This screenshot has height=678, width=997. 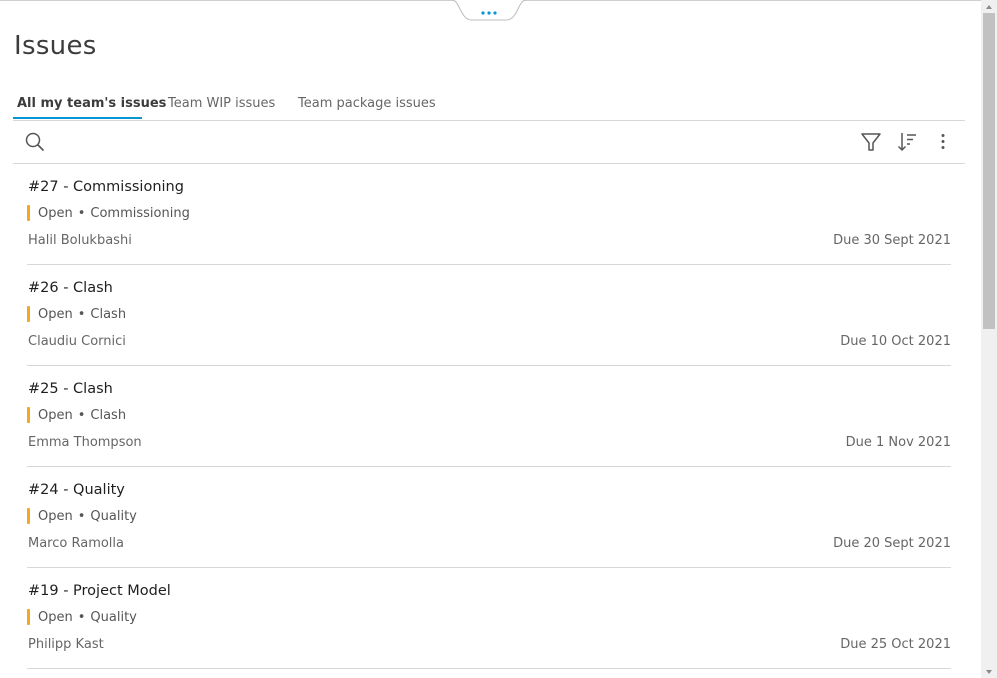 I want to click on issue-due-date: Due 30 Sept 2021, so click(x=892, y=240).